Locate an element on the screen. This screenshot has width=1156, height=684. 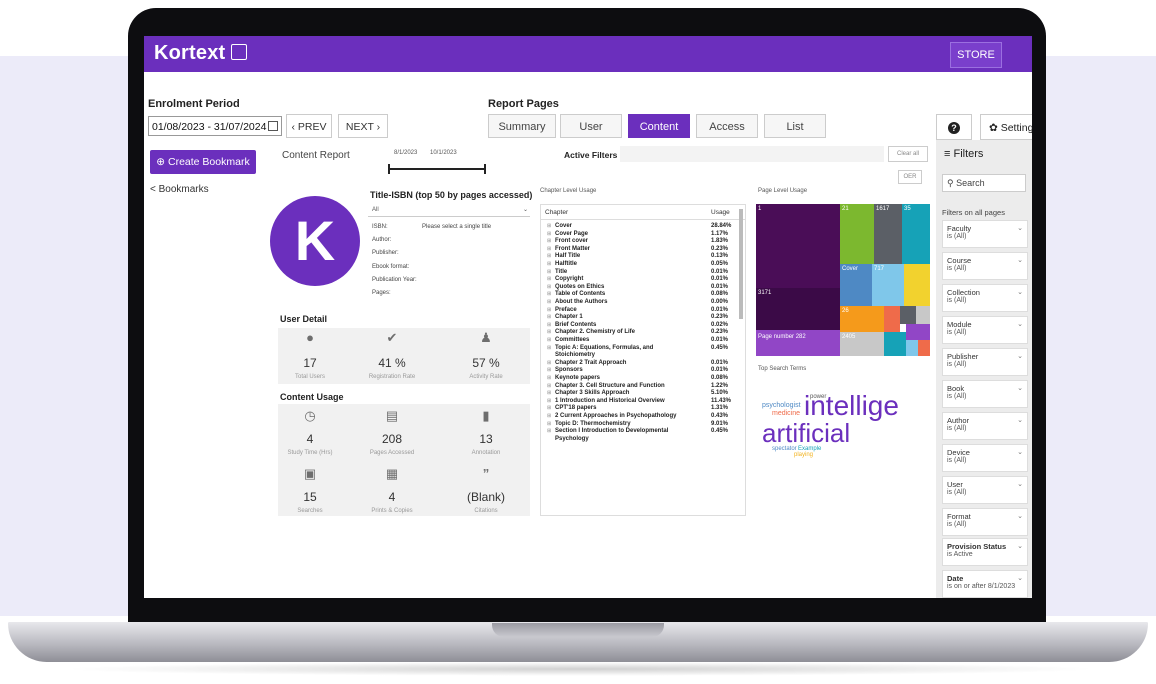
tab-user: User is located at coordinates (591, 126).